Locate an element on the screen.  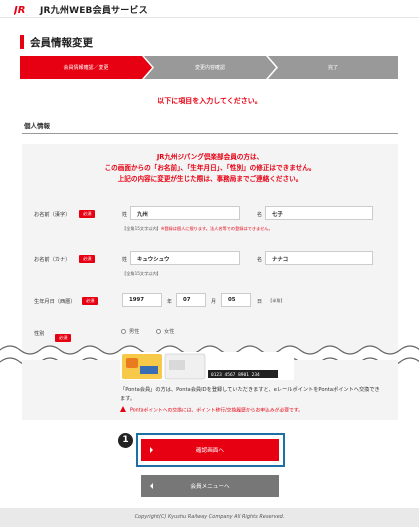
warning-icon is located at coordinates (123, 409).